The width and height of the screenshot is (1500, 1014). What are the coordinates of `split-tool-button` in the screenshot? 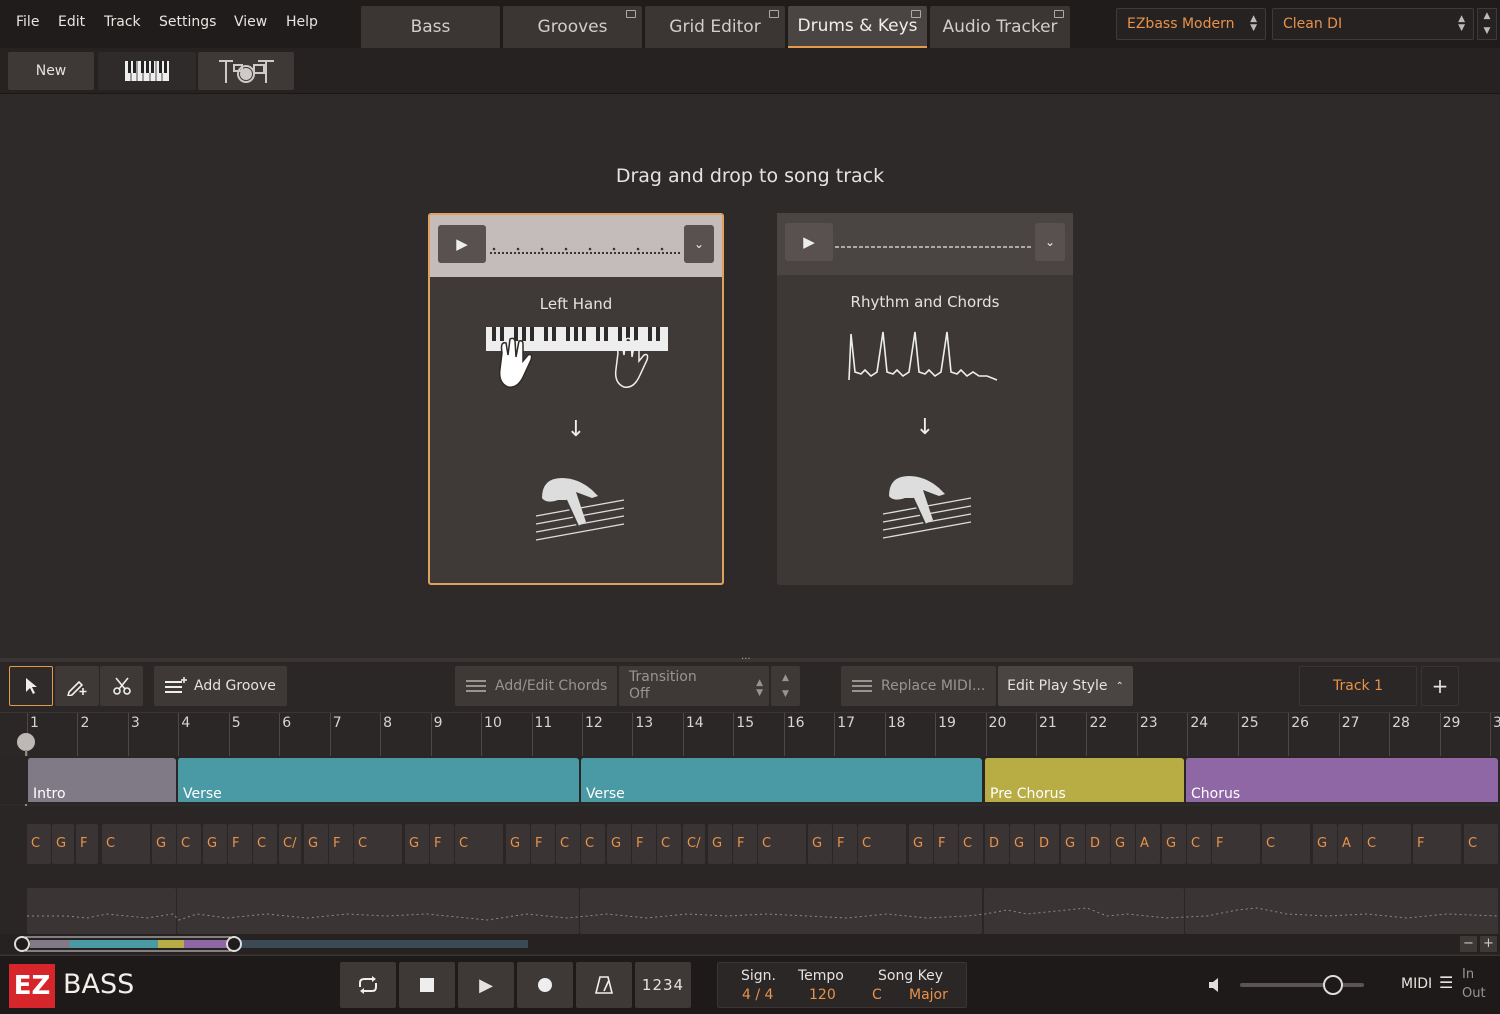 It's located at (121, 686).